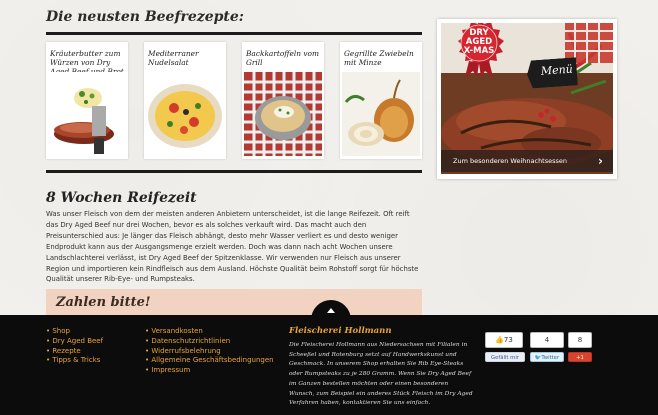 The height and width of the screenshot is (415, 658). What do you see at coordinates (87, 114) in the screenshot?
I see `recipe-image-kraeuterbutter` at bounding box center [87, 114].